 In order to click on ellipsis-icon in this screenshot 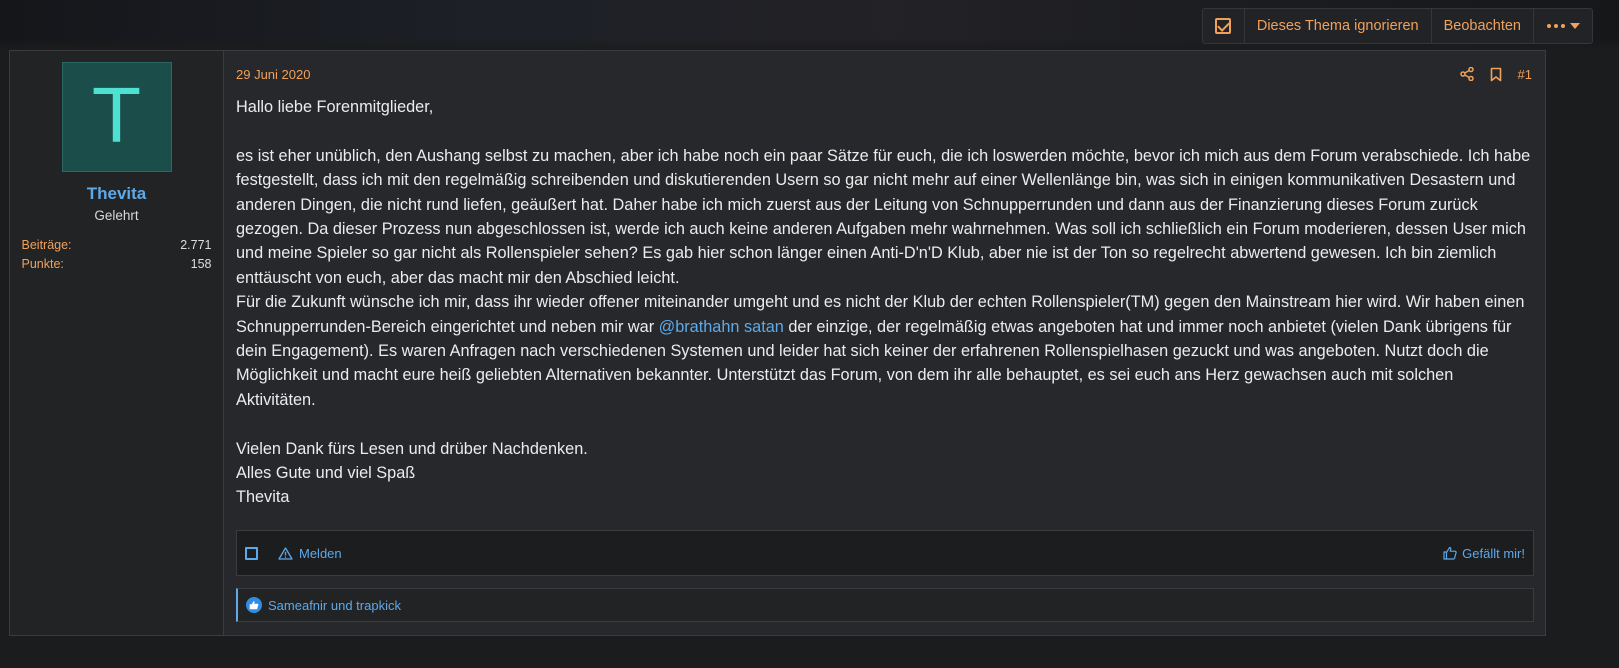, I will do `click(1555, 26)`.